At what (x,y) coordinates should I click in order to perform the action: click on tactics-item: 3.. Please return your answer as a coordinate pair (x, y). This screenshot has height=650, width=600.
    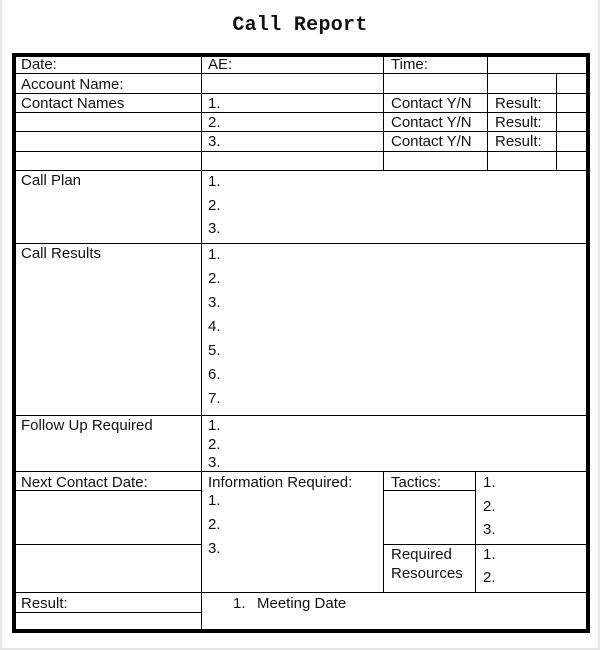
    Looking at the image, I should click on (489, 529).